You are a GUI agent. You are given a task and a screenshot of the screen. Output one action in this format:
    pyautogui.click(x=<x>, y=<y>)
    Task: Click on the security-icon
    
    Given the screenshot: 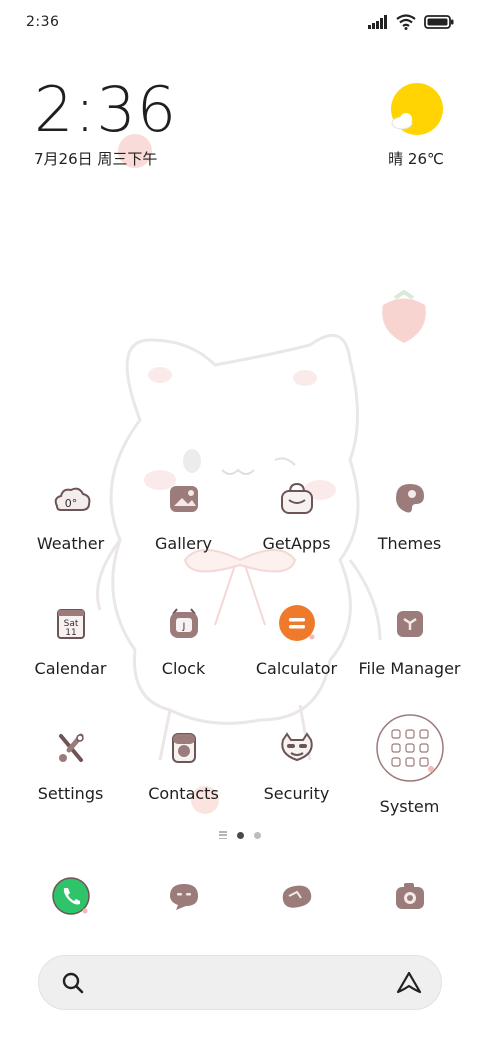 What is the action you would take?
    pyautogui.click(x=296, y=747)
    